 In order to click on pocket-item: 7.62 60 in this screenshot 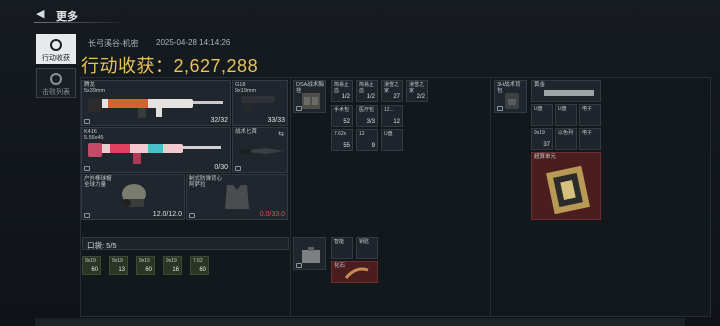, I will do `click(199, 265)`.